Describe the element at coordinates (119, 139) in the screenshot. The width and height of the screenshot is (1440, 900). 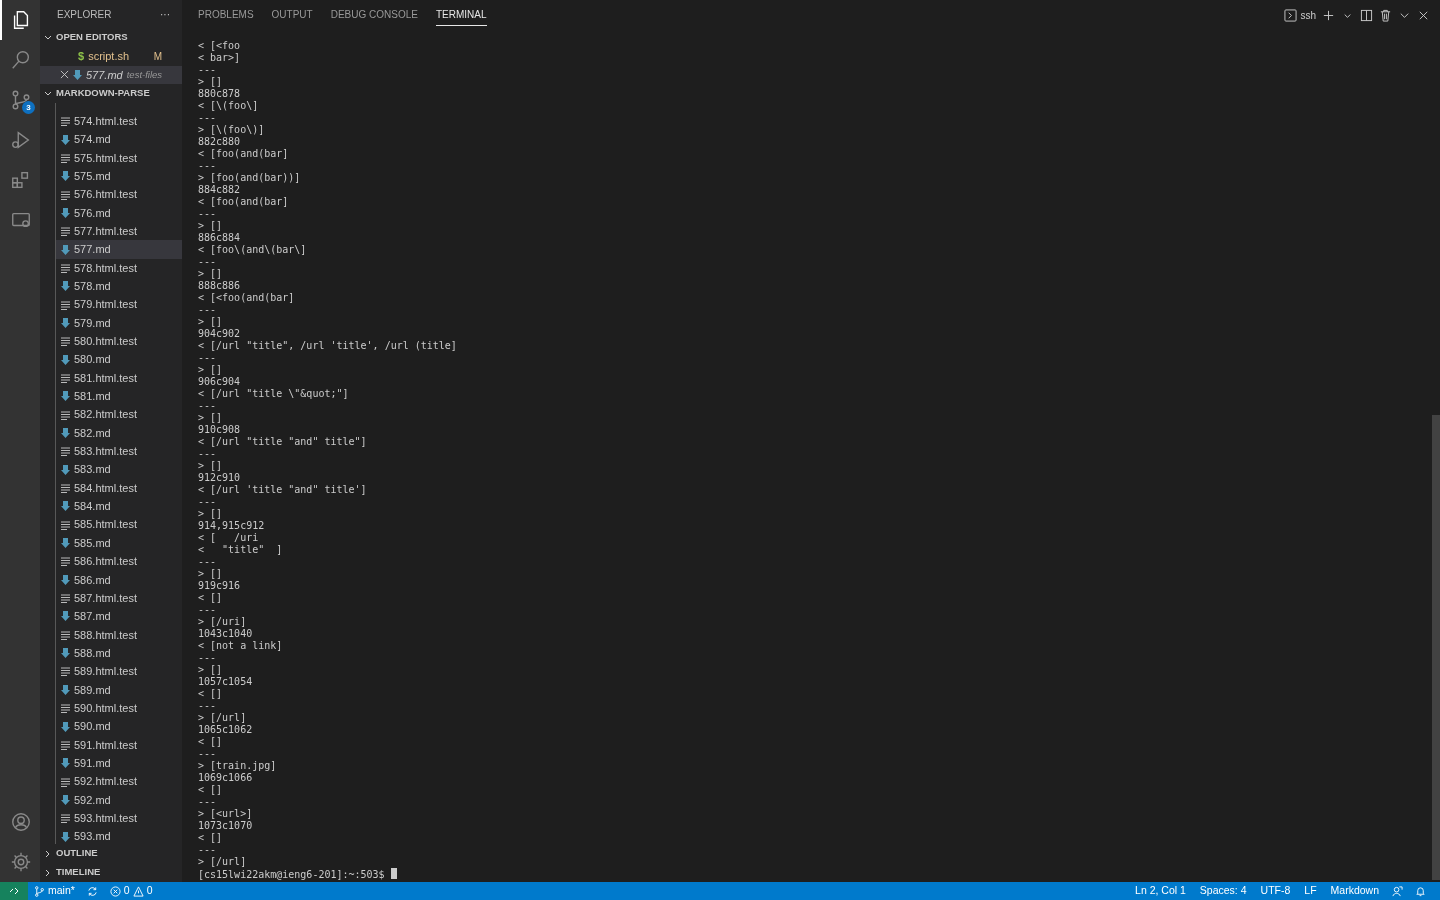
I see `file-item: 574.md` at that location.